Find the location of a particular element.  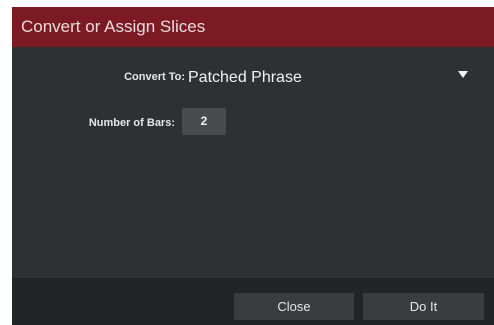

number-of-bars-field: 2 is located at coordinates (204, 121).